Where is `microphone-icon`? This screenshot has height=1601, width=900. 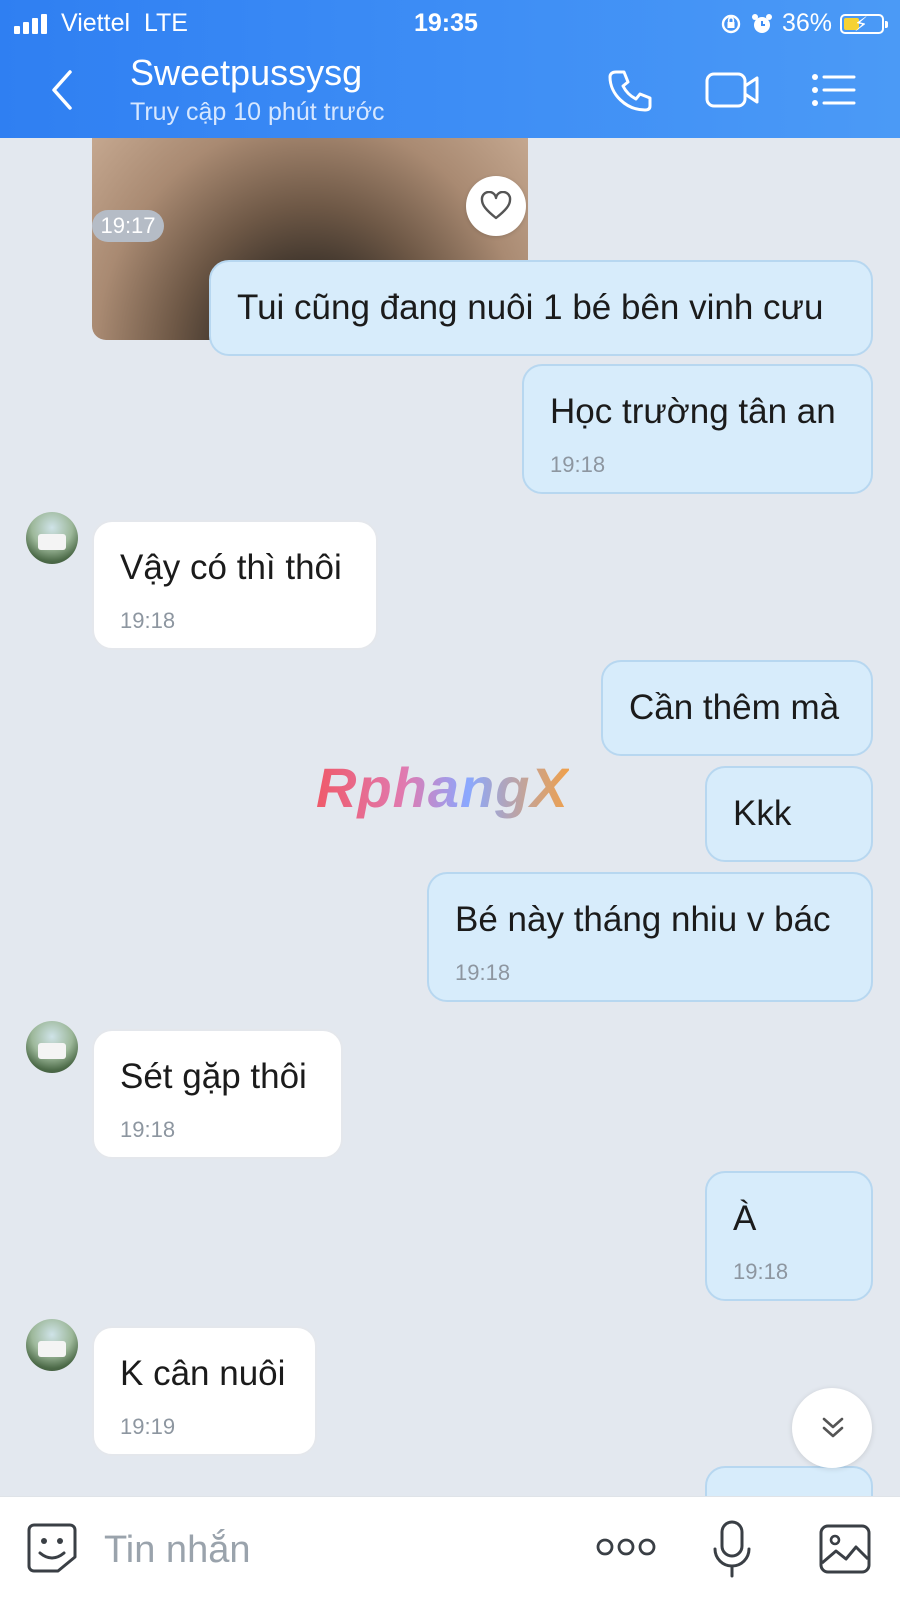 microphone-icon is located at coordinates (732, 1549).